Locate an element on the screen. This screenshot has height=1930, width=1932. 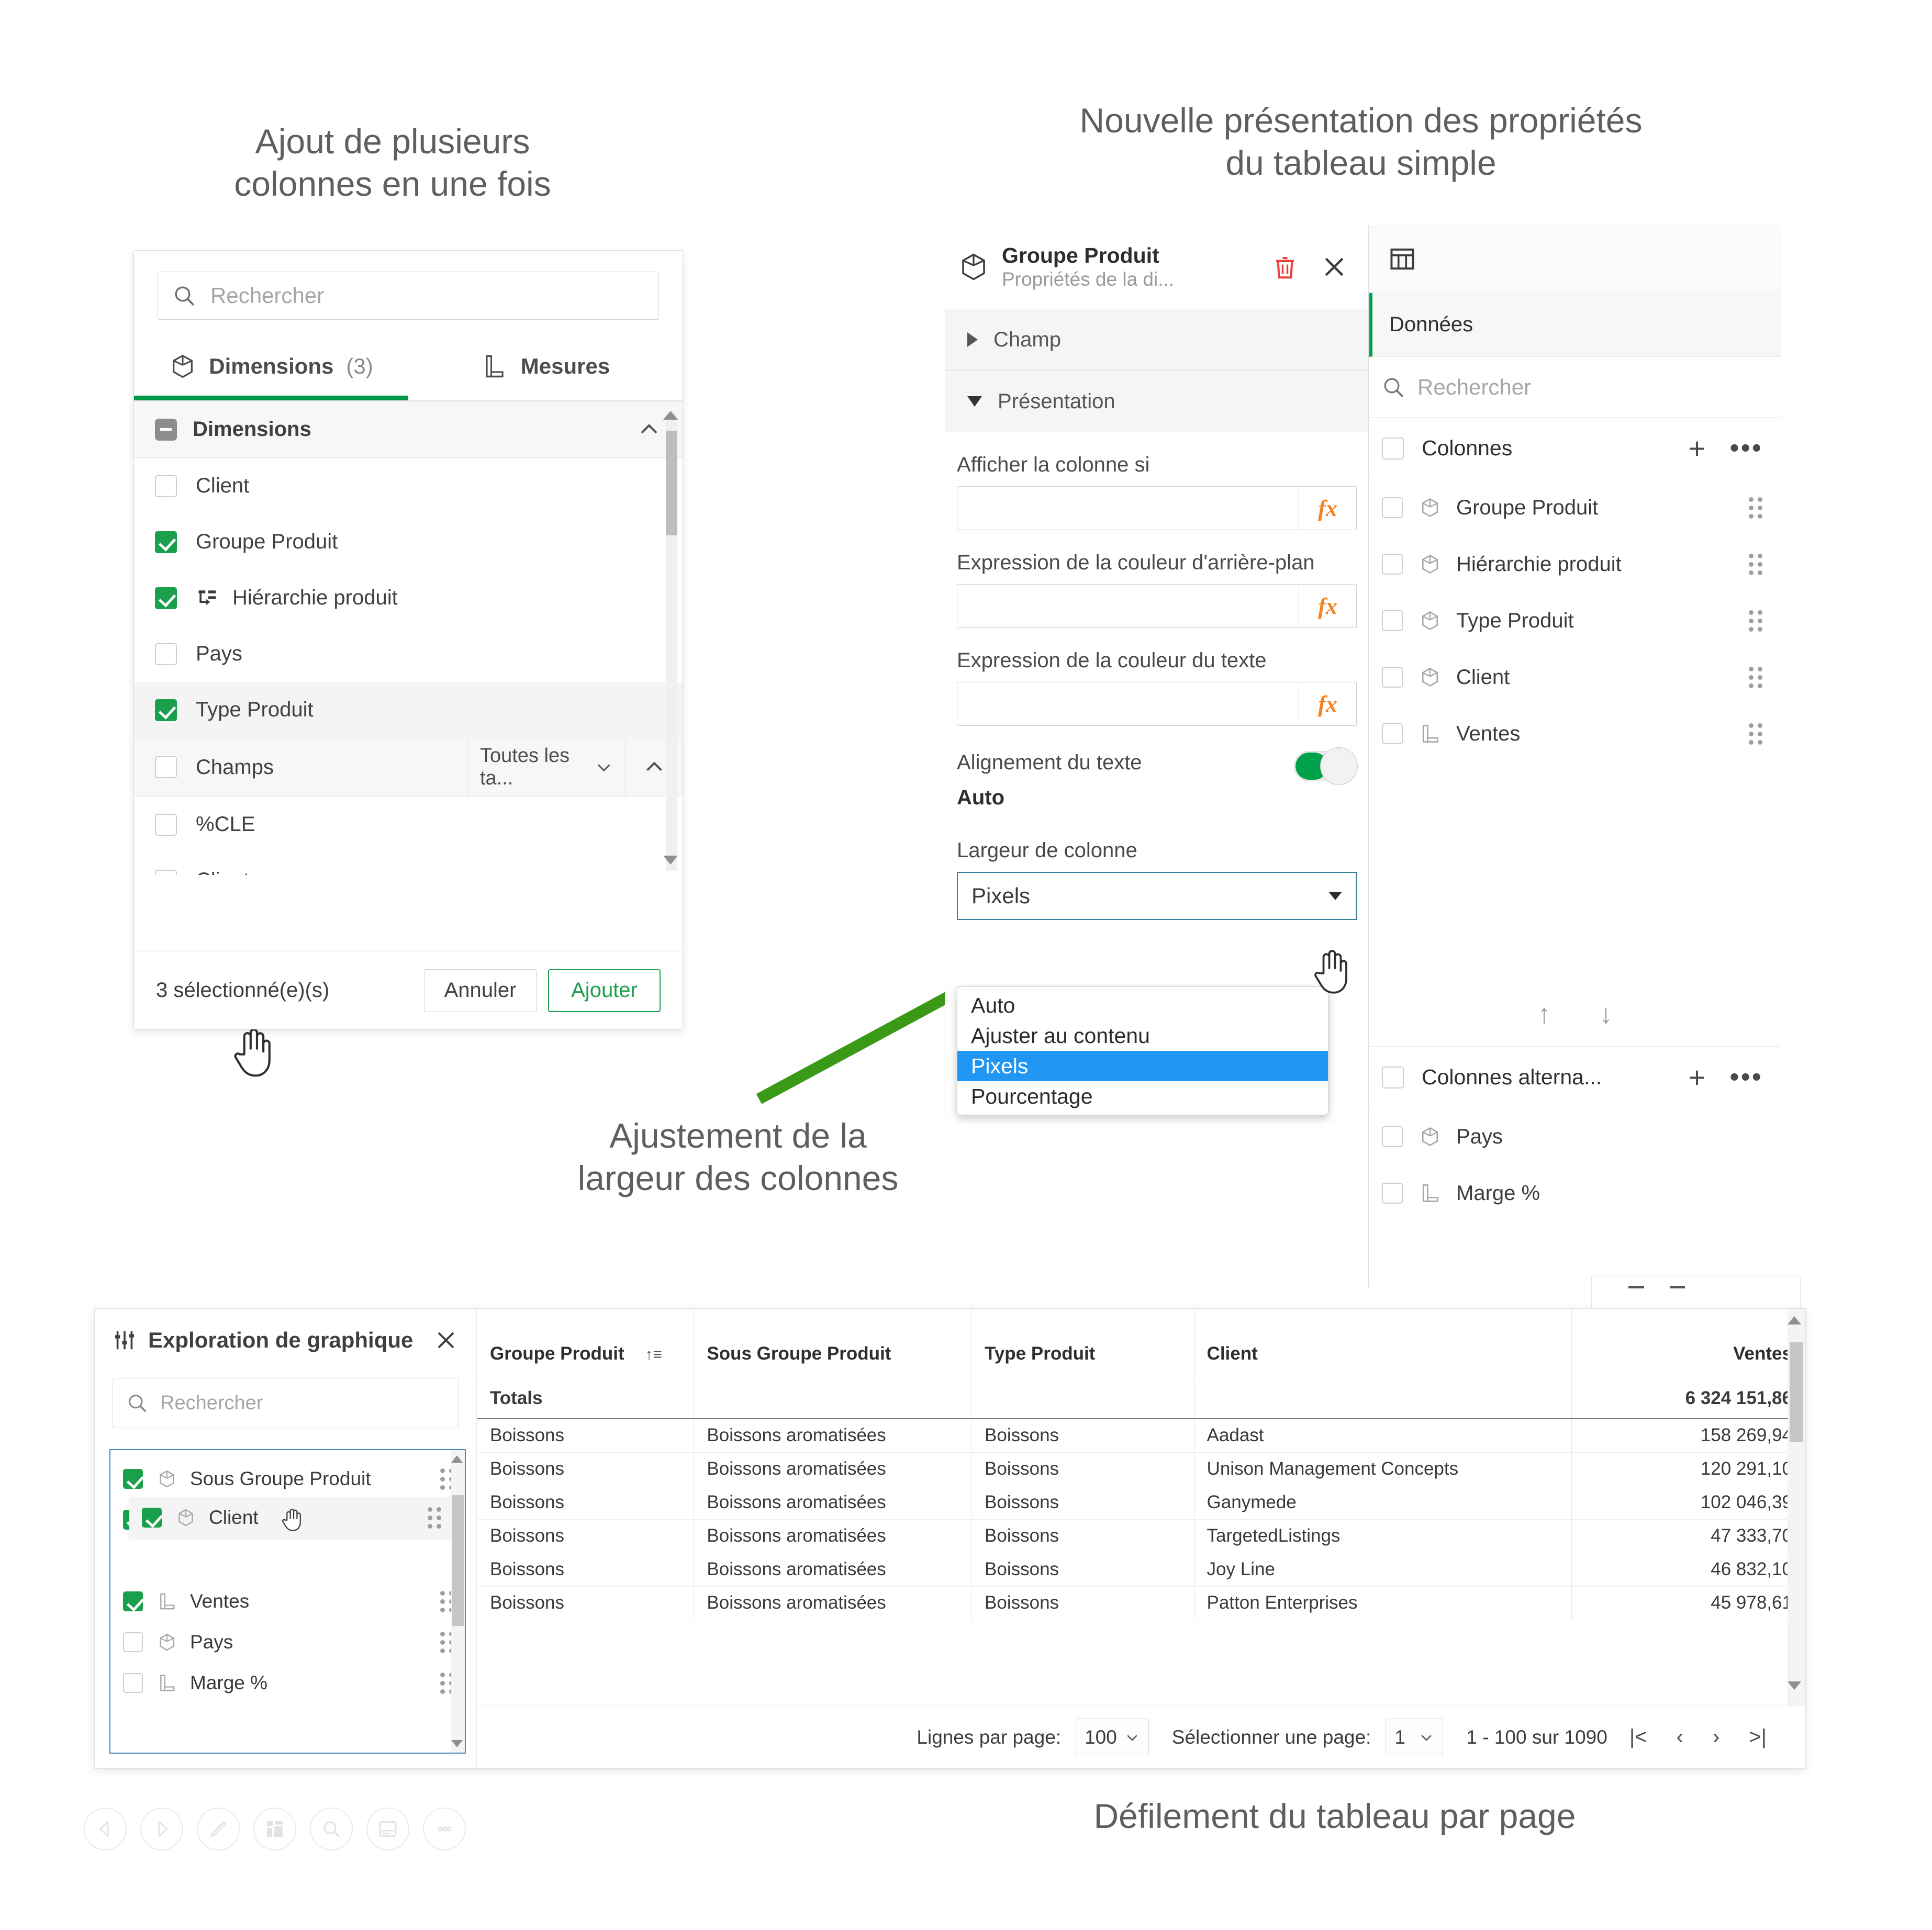
field-couleur-fond: fx is located at coordinates (1157, 606).